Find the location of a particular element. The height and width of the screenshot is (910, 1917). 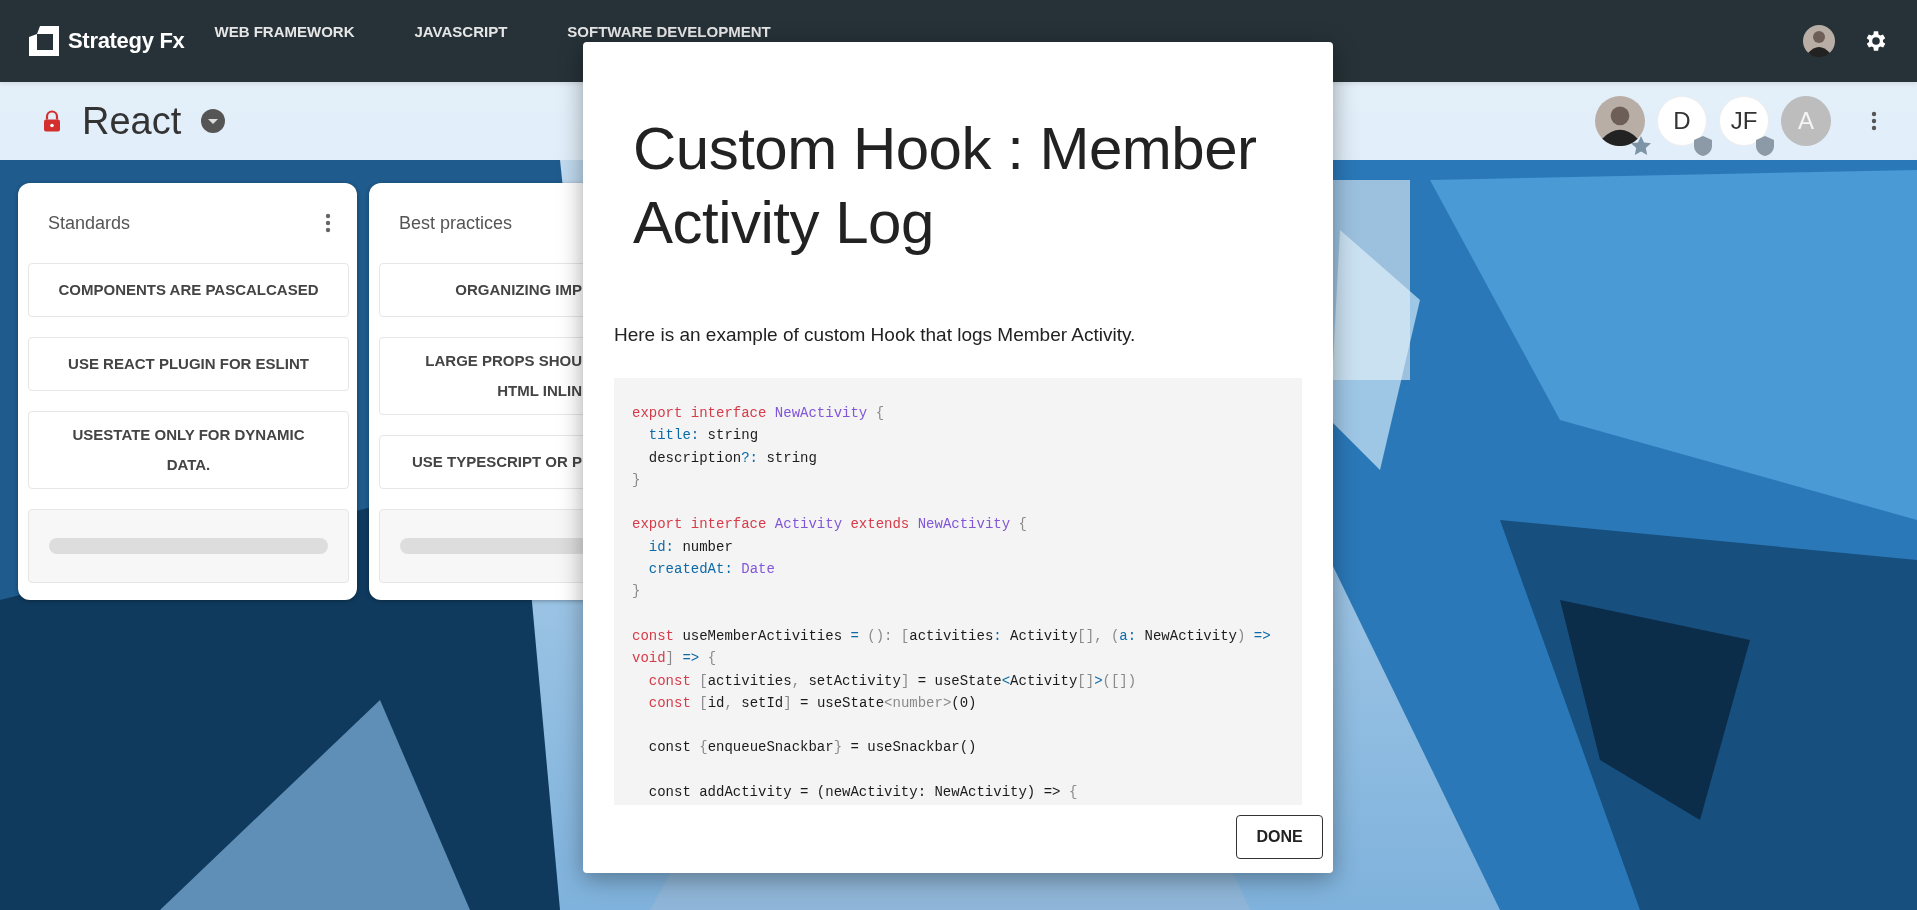

code-line: const useMemberActivities = (): [activities: Activity[], (a: NewActivity) => is located at coordinates (952, 636).